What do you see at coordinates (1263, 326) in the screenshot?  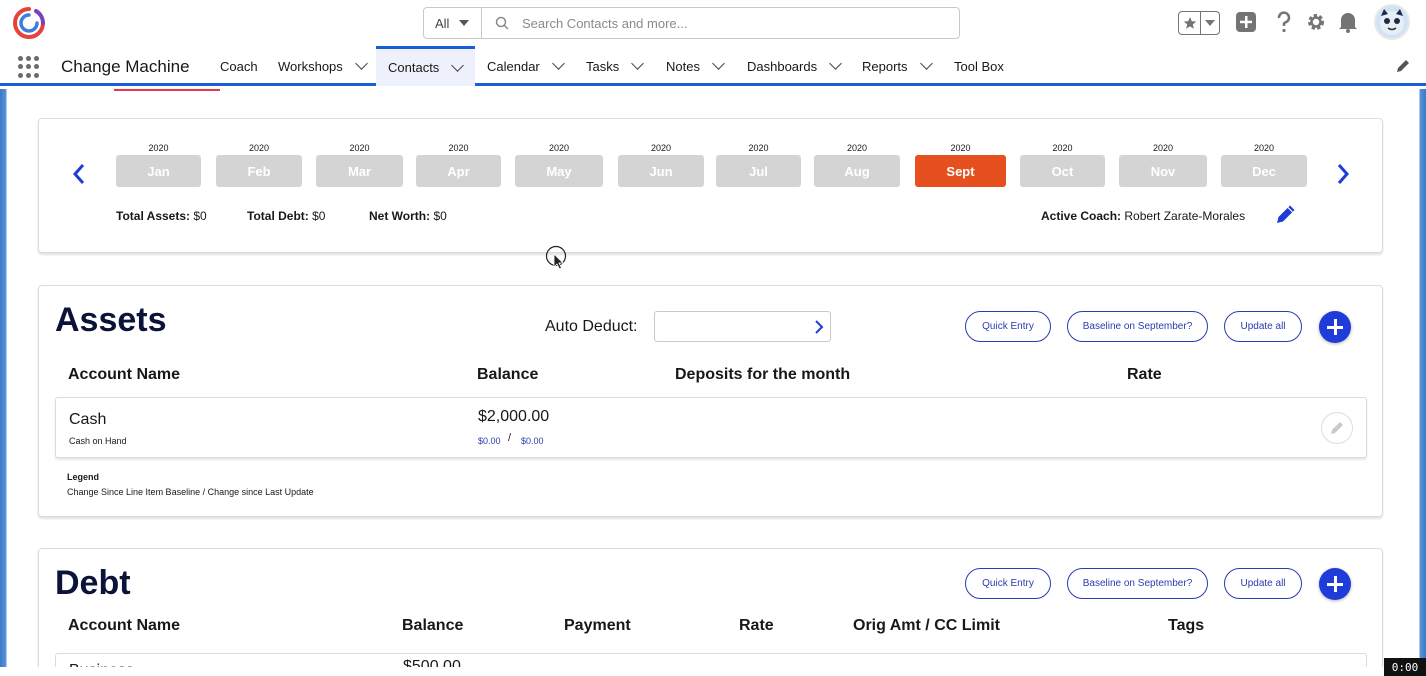 I see `assets-update-all-button: Update all` at bounding box center [1263, 326].